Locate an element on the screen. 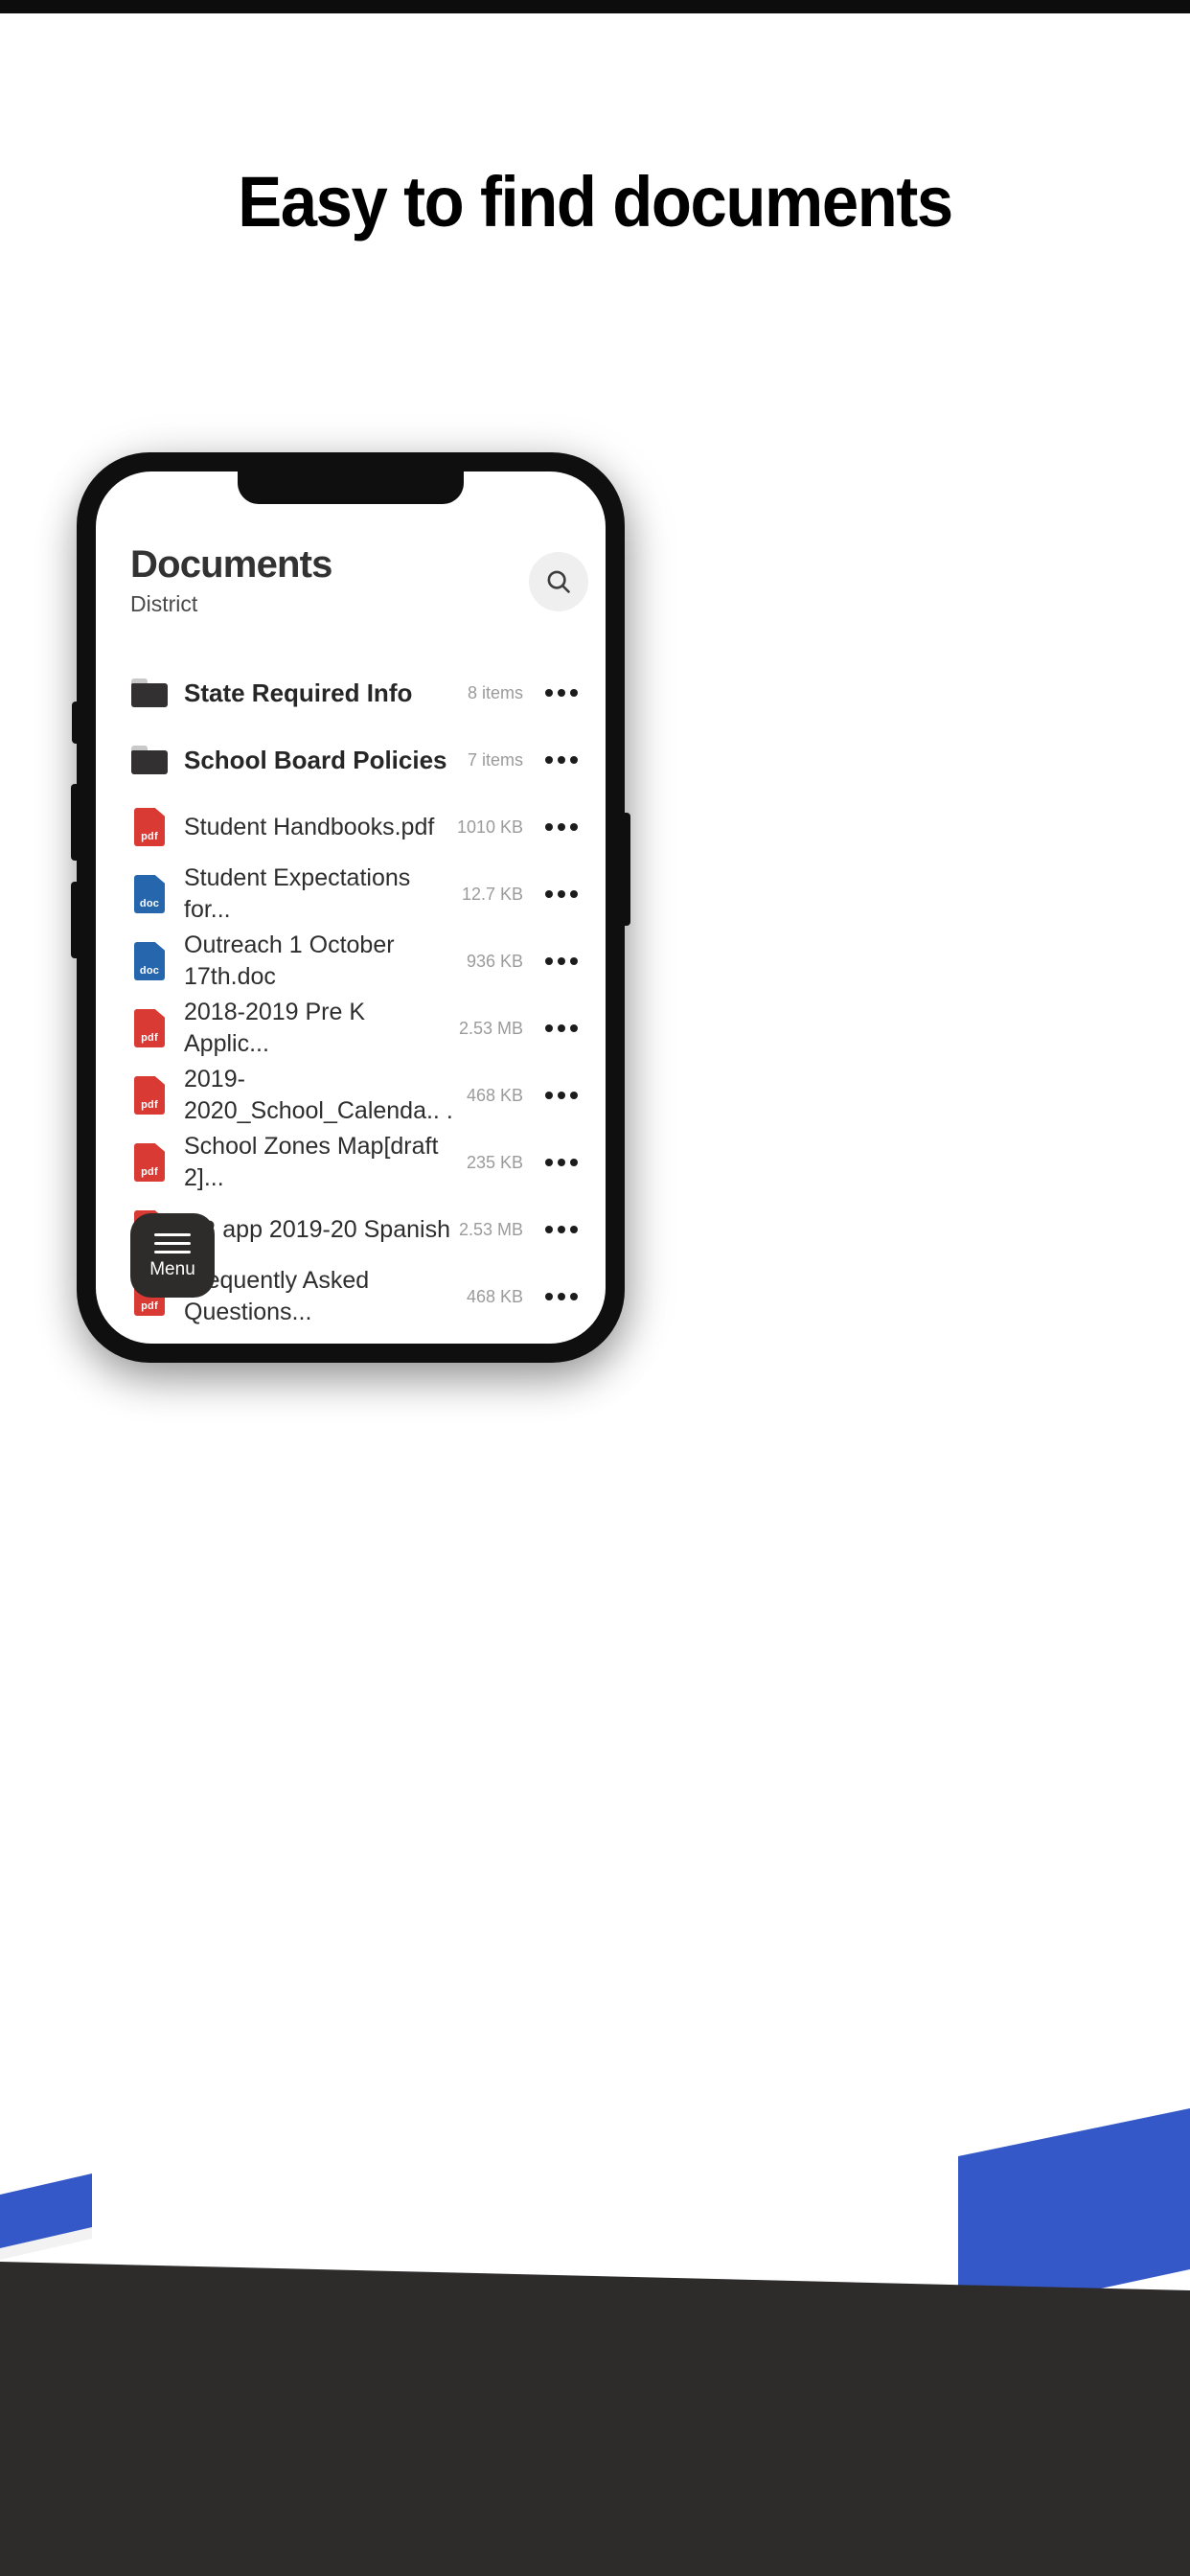 This screenshot has height=2576, width=1190. folder-row: School Board Policies 7 items is located at coordinates (351, 760).